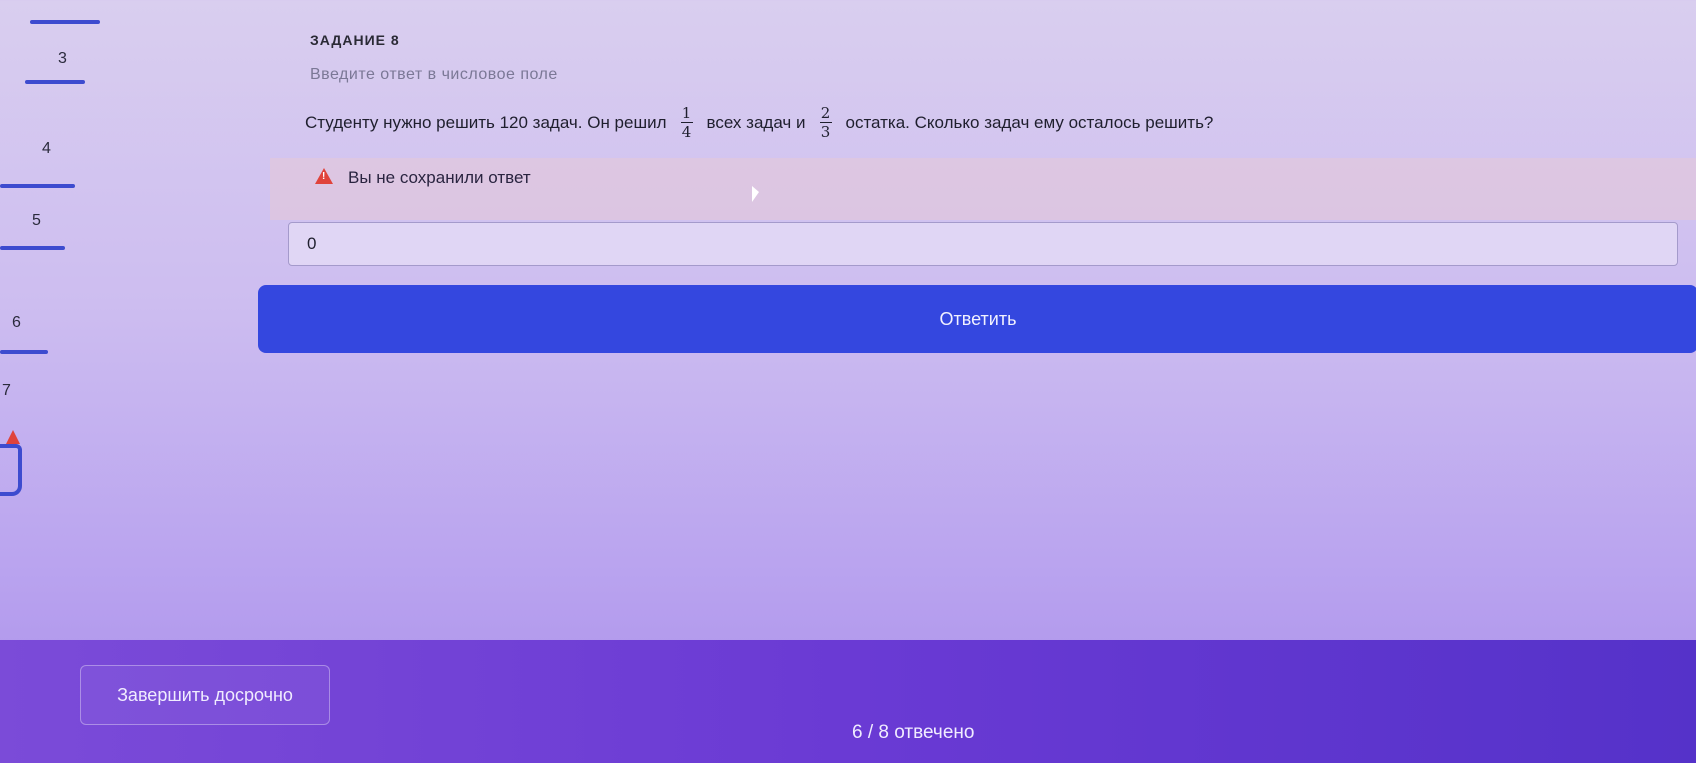  What do you see at coordinates (324, 176) in the screenshot?
I see `warning-triangle-icon: !` at bounding box center [324, 176].